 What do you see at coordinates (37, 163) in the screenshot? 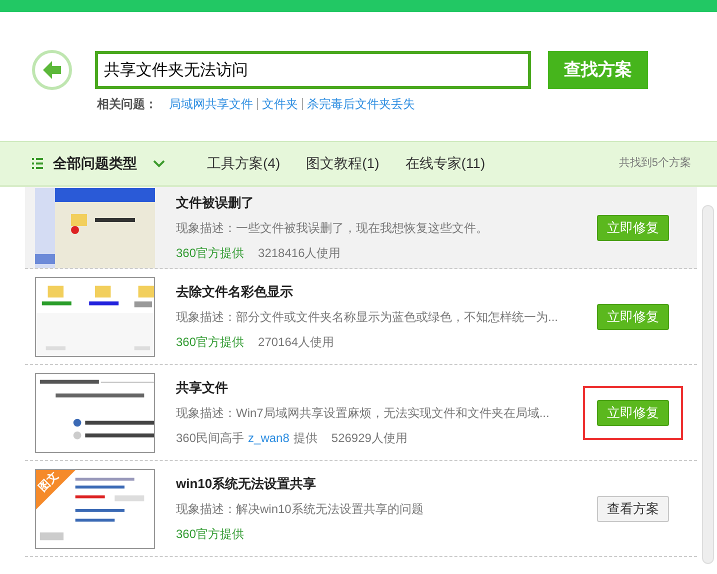
I see `list-icon` at bounding box center [37, 163].